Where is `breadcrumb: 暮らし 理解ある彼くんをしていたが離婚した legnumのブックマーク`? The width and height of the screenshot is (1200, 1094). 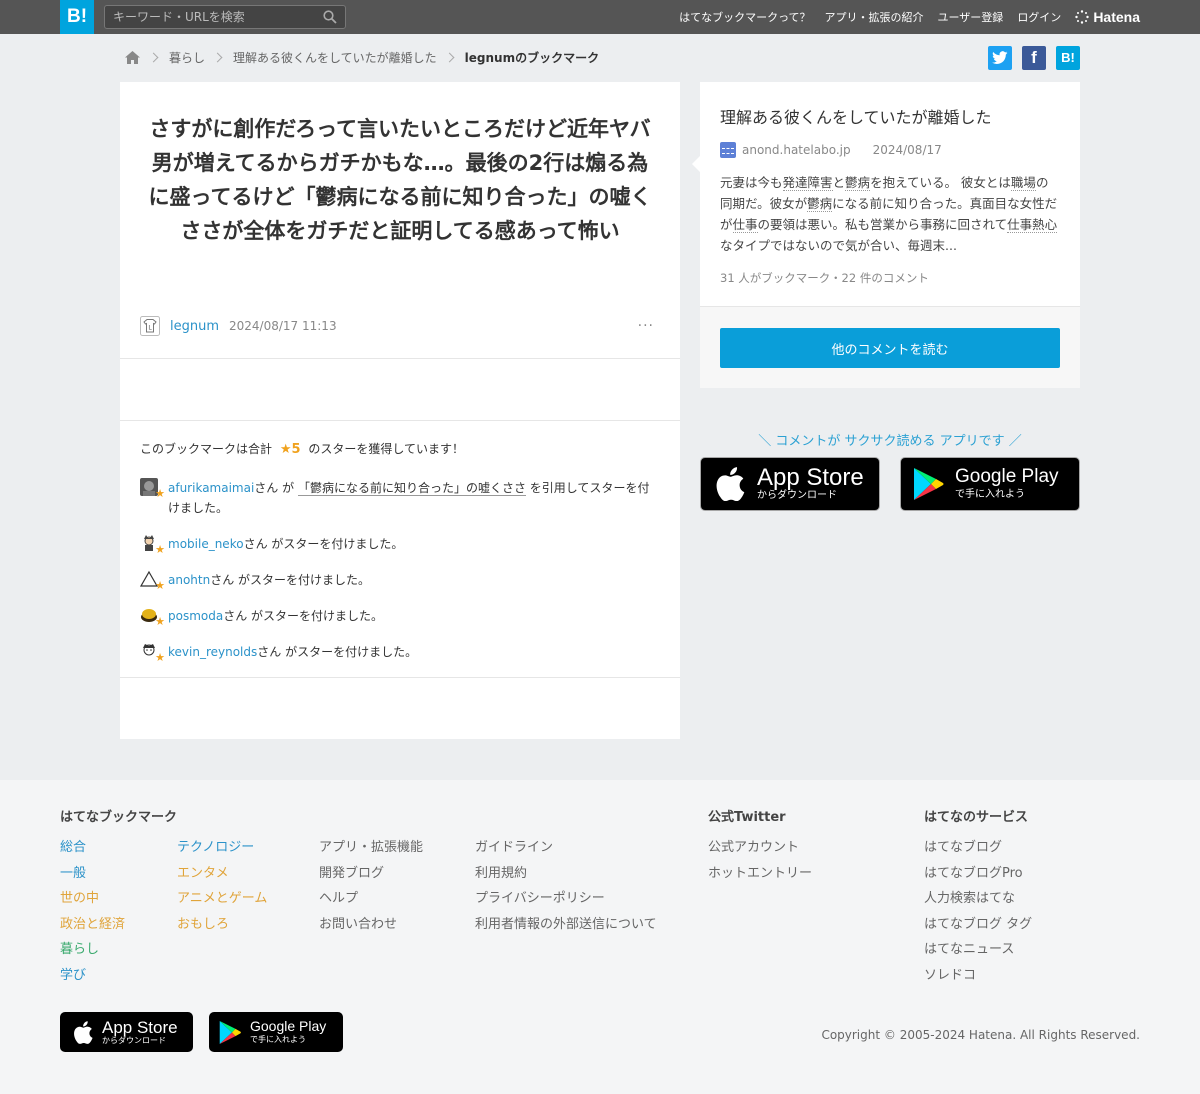 breadcrumb: 暮らし 理解ある彼くんをしていたが離婚した legnumのブックマーク is located at coordinates (361, 57).